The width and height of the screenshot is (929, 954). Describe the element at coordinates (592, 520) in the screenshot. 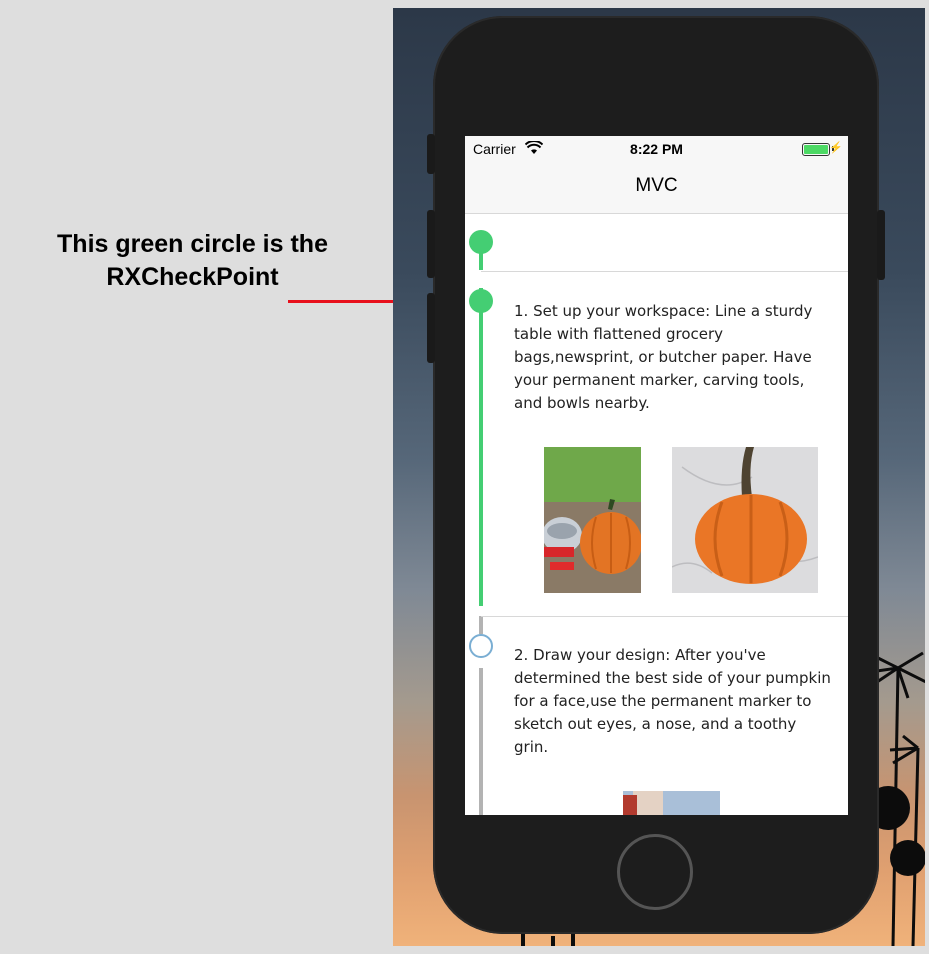

I see `workspace-photo` at that location.